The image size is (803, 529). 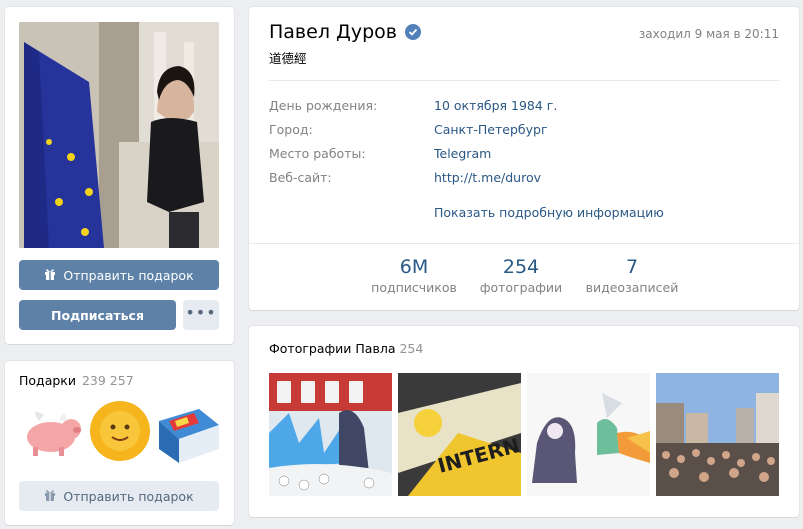 What do you see at coordinates (632, 267) in the screenshot?
I see `stat-number: 7` at bounding box center [632, 267].